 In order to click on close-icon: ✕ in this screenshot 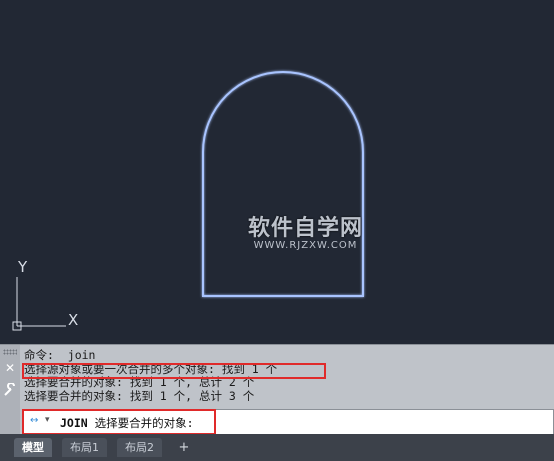, I will do `click(10, 368)`.